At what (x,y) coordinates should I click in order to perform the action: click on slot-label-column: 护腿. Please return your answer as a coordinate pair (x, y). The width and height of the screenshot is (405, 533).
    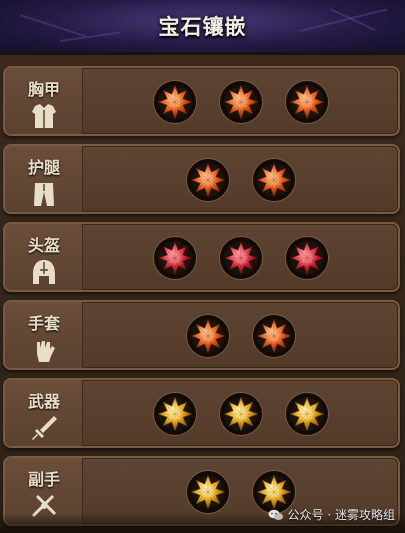
    Looking at the image, I should click on (44, 179).